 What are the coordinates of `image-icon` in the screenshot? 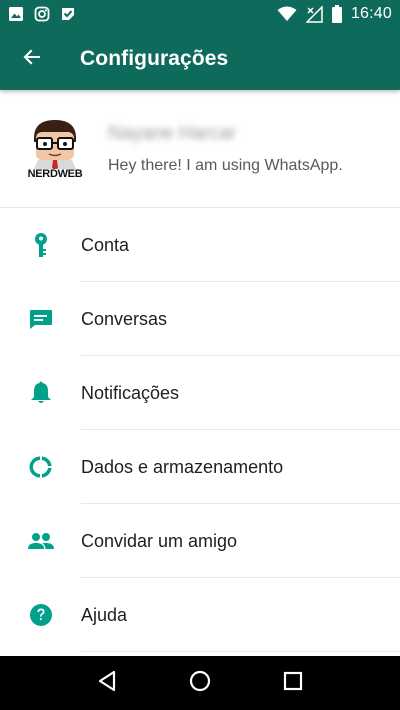 It's located at (16, 14).